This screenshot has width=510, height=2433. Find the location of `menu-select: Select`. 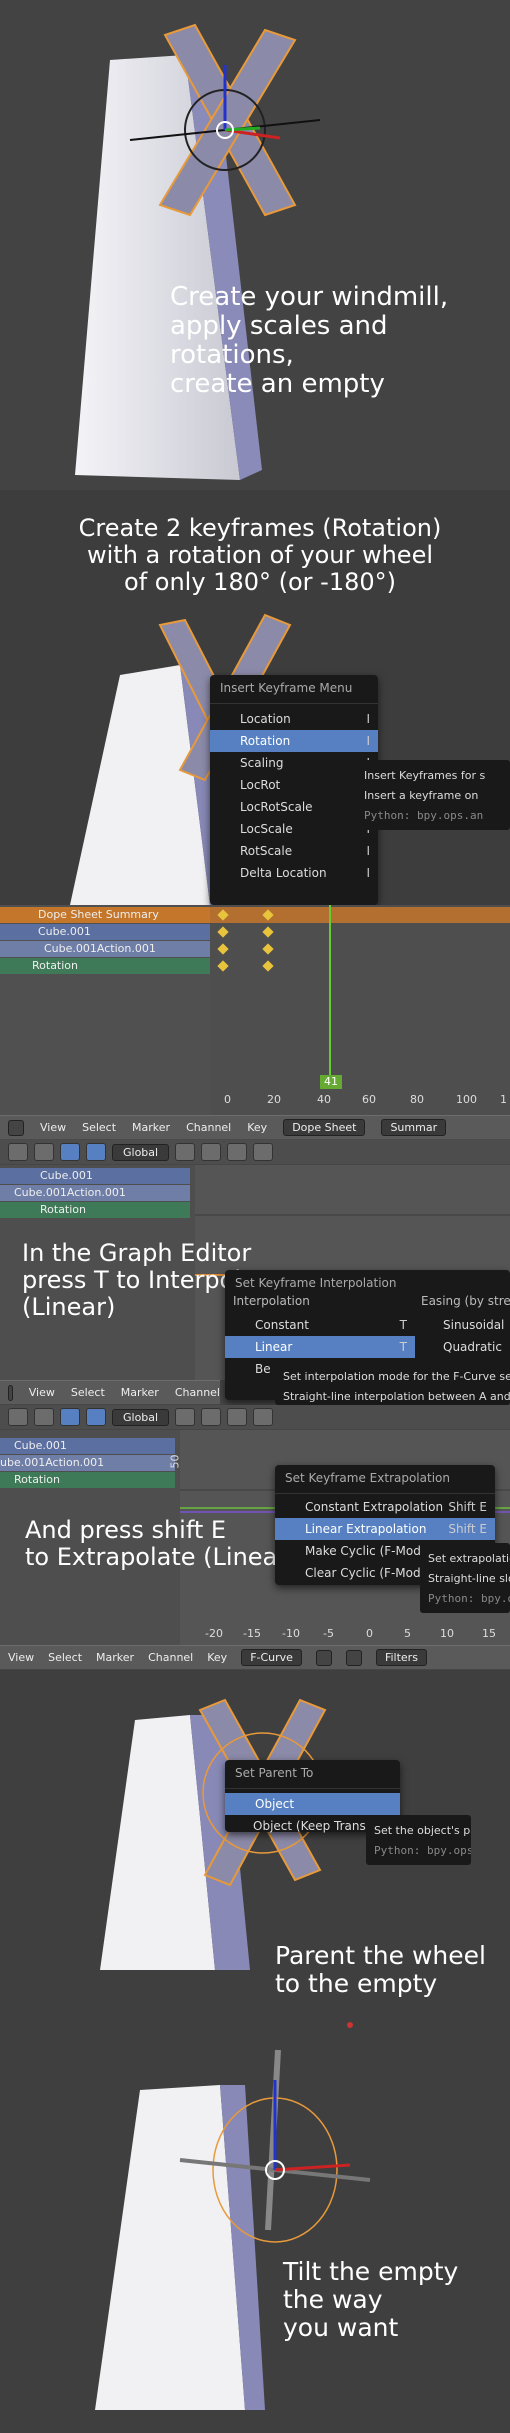

menu-select: Select is located at coordinates (99, 1127).